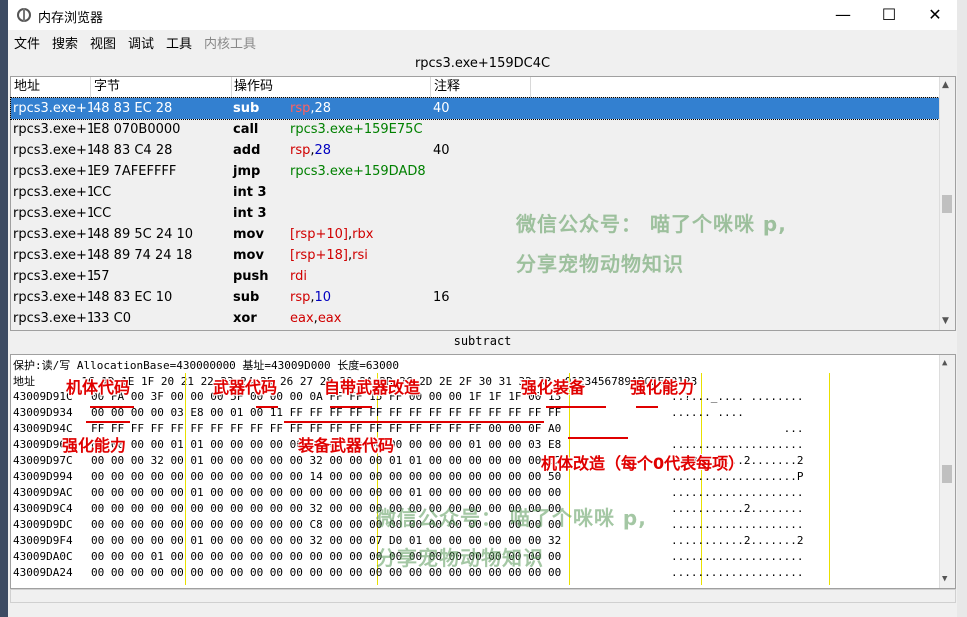 Image resolution: width=967 pixels, height=617 pixels. What do you see at coordinates (511, 518) in the screenshot?
I see `watermark-line-1: 微信公众号： 喵了个咪咪 p,` at bounding box center [511, 518].